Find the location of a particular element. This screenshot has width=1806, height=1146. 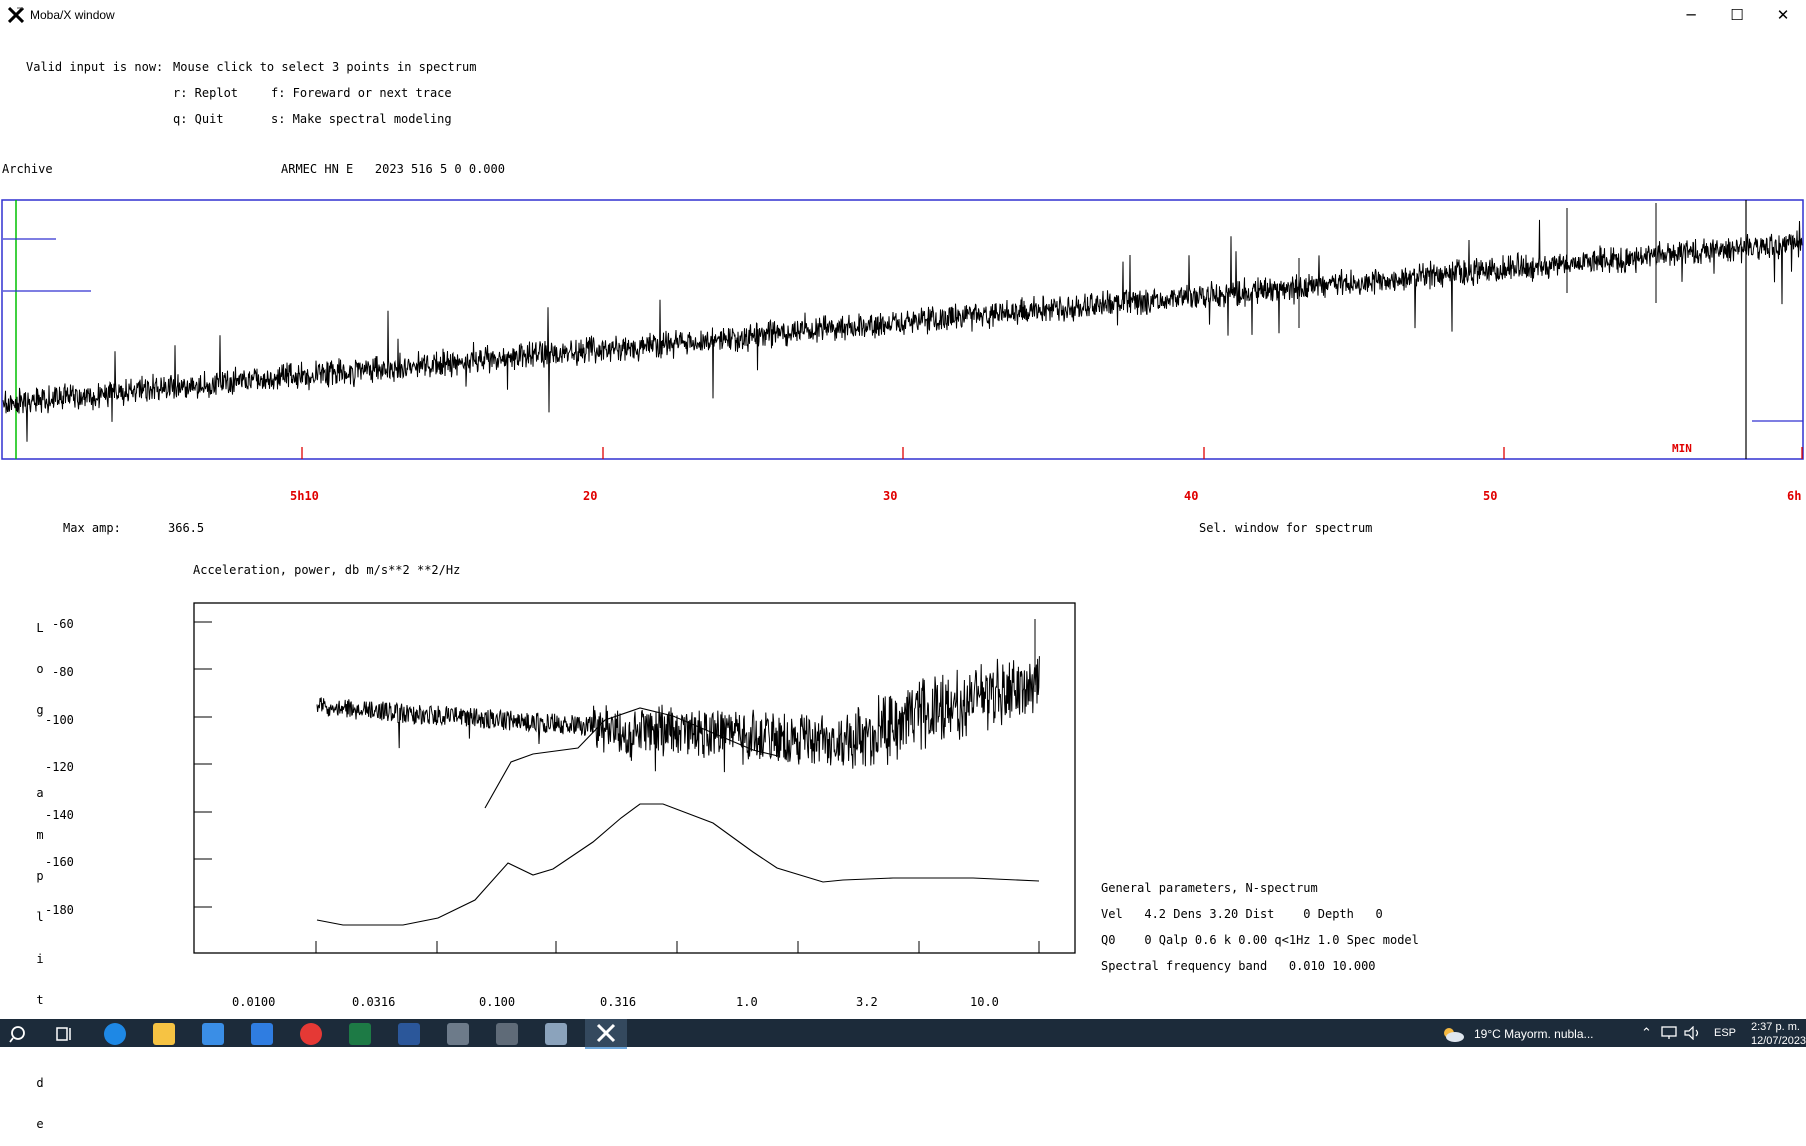

x-tick-label: 10.0 is located at coordinates (984, 1002).